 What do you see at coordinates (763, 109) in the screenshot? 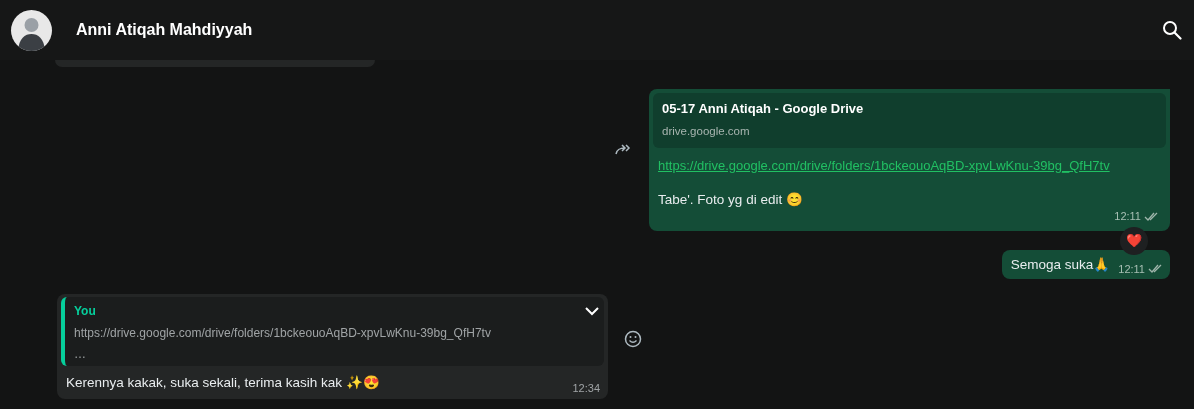
I see `preview-title: 05-17 Anni Atiqah - Google Drive` at bounding box center [763, 109].